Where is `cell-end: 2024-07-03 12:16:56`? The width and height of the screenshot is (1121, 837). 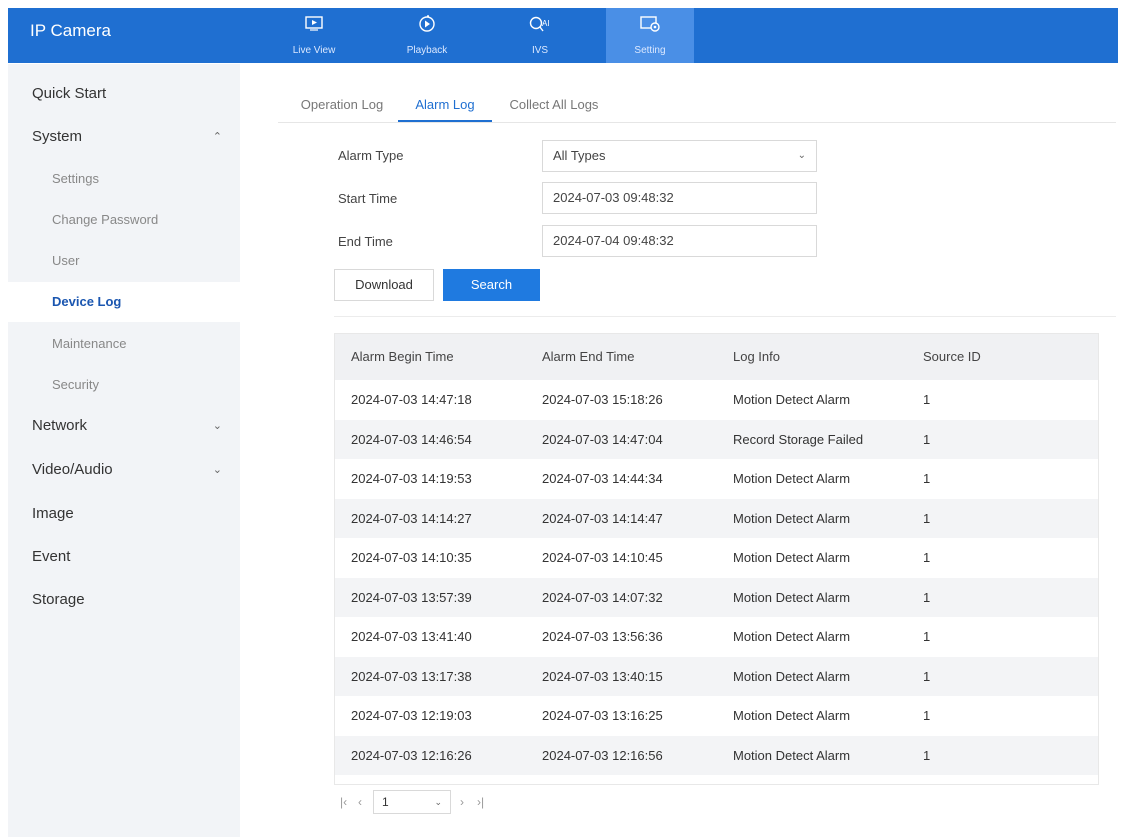 cell-end: 2024-07-03 12:16:56 is located at coordinates (602, 755).